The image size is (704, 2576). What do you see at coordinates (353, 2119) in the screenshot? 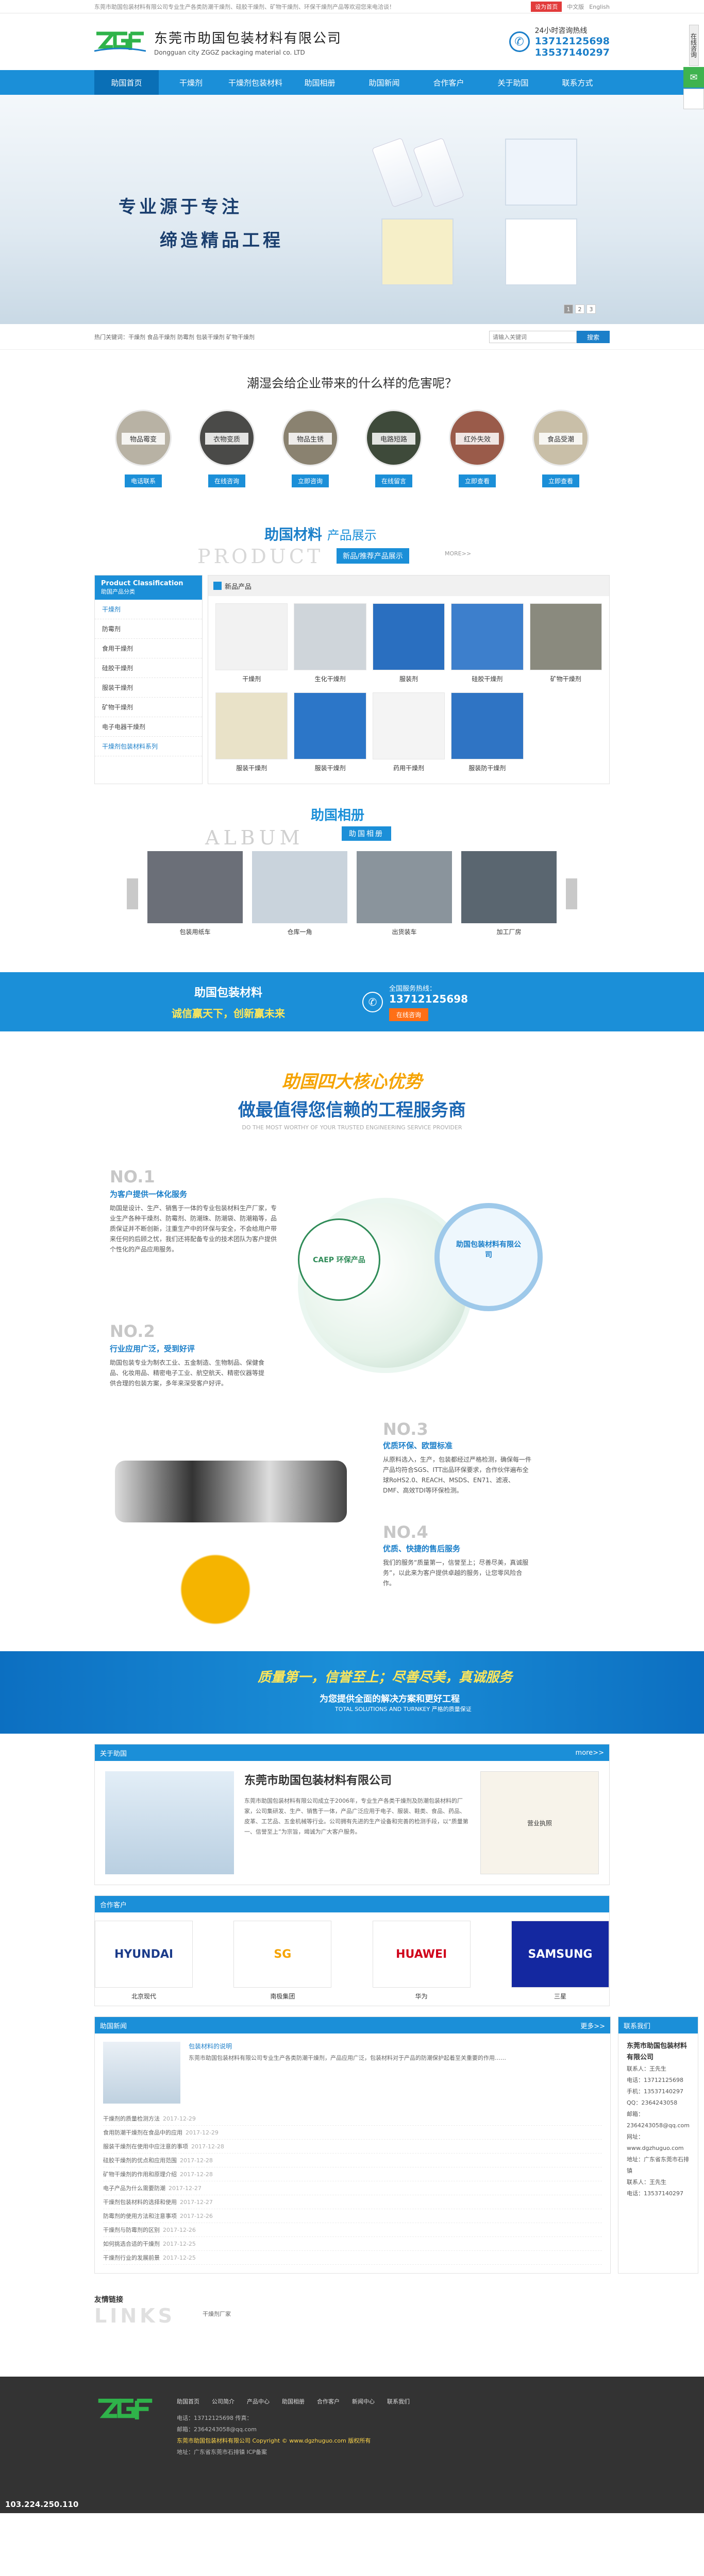
I see `news-item: 干燥剂的质量检测方法 2017-12-29` at bounding box center [353, 2119].